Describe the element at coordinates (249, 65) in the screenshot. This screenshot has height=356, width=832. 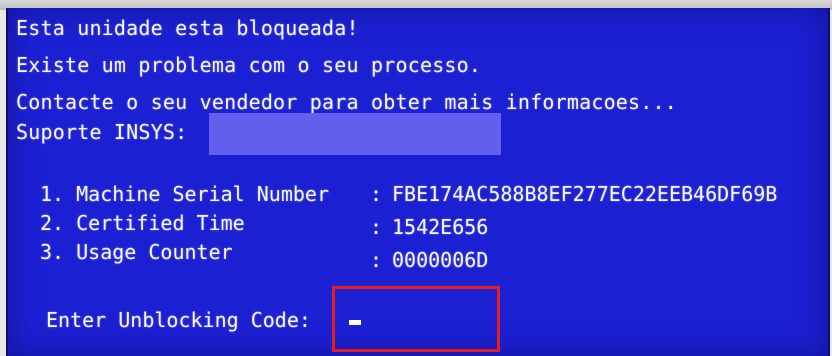
I see `lock-message-line-2: Existe um problema com o seu processo.` at that location.